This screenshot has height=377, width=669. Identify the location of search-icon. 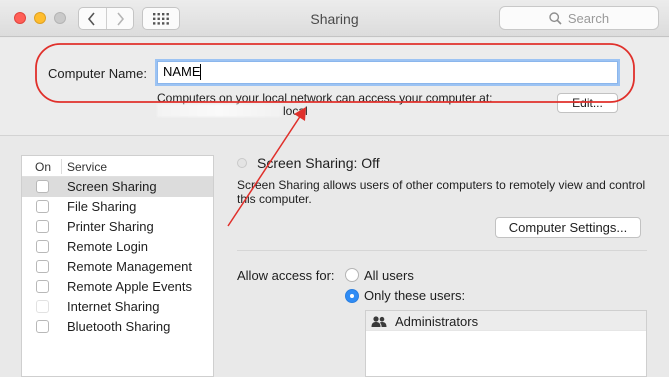
(555, 18).